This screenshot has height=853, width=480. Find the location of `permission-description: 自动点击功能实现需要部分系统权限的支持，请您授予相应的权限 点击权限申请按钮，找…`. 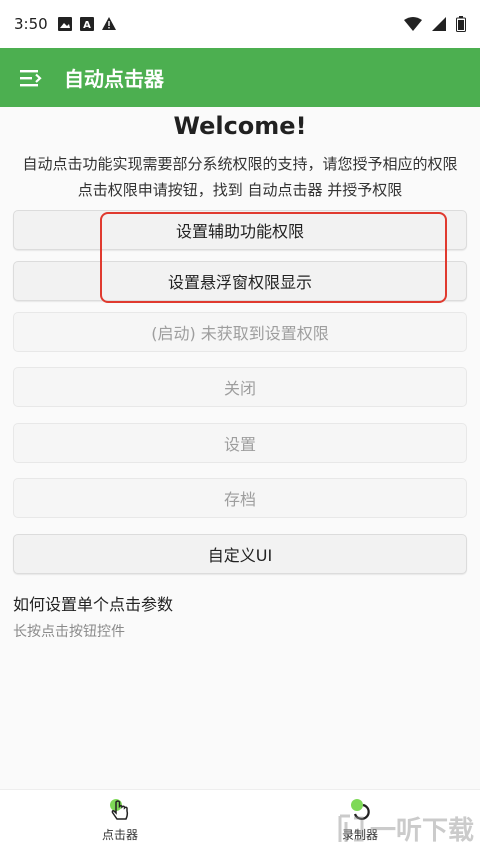

permission-description: 自动点击功能实现需要部分系统权限的支持，请您授予相应的权限 点击权限申请按钮，找… is located at coordinates (240, 177).